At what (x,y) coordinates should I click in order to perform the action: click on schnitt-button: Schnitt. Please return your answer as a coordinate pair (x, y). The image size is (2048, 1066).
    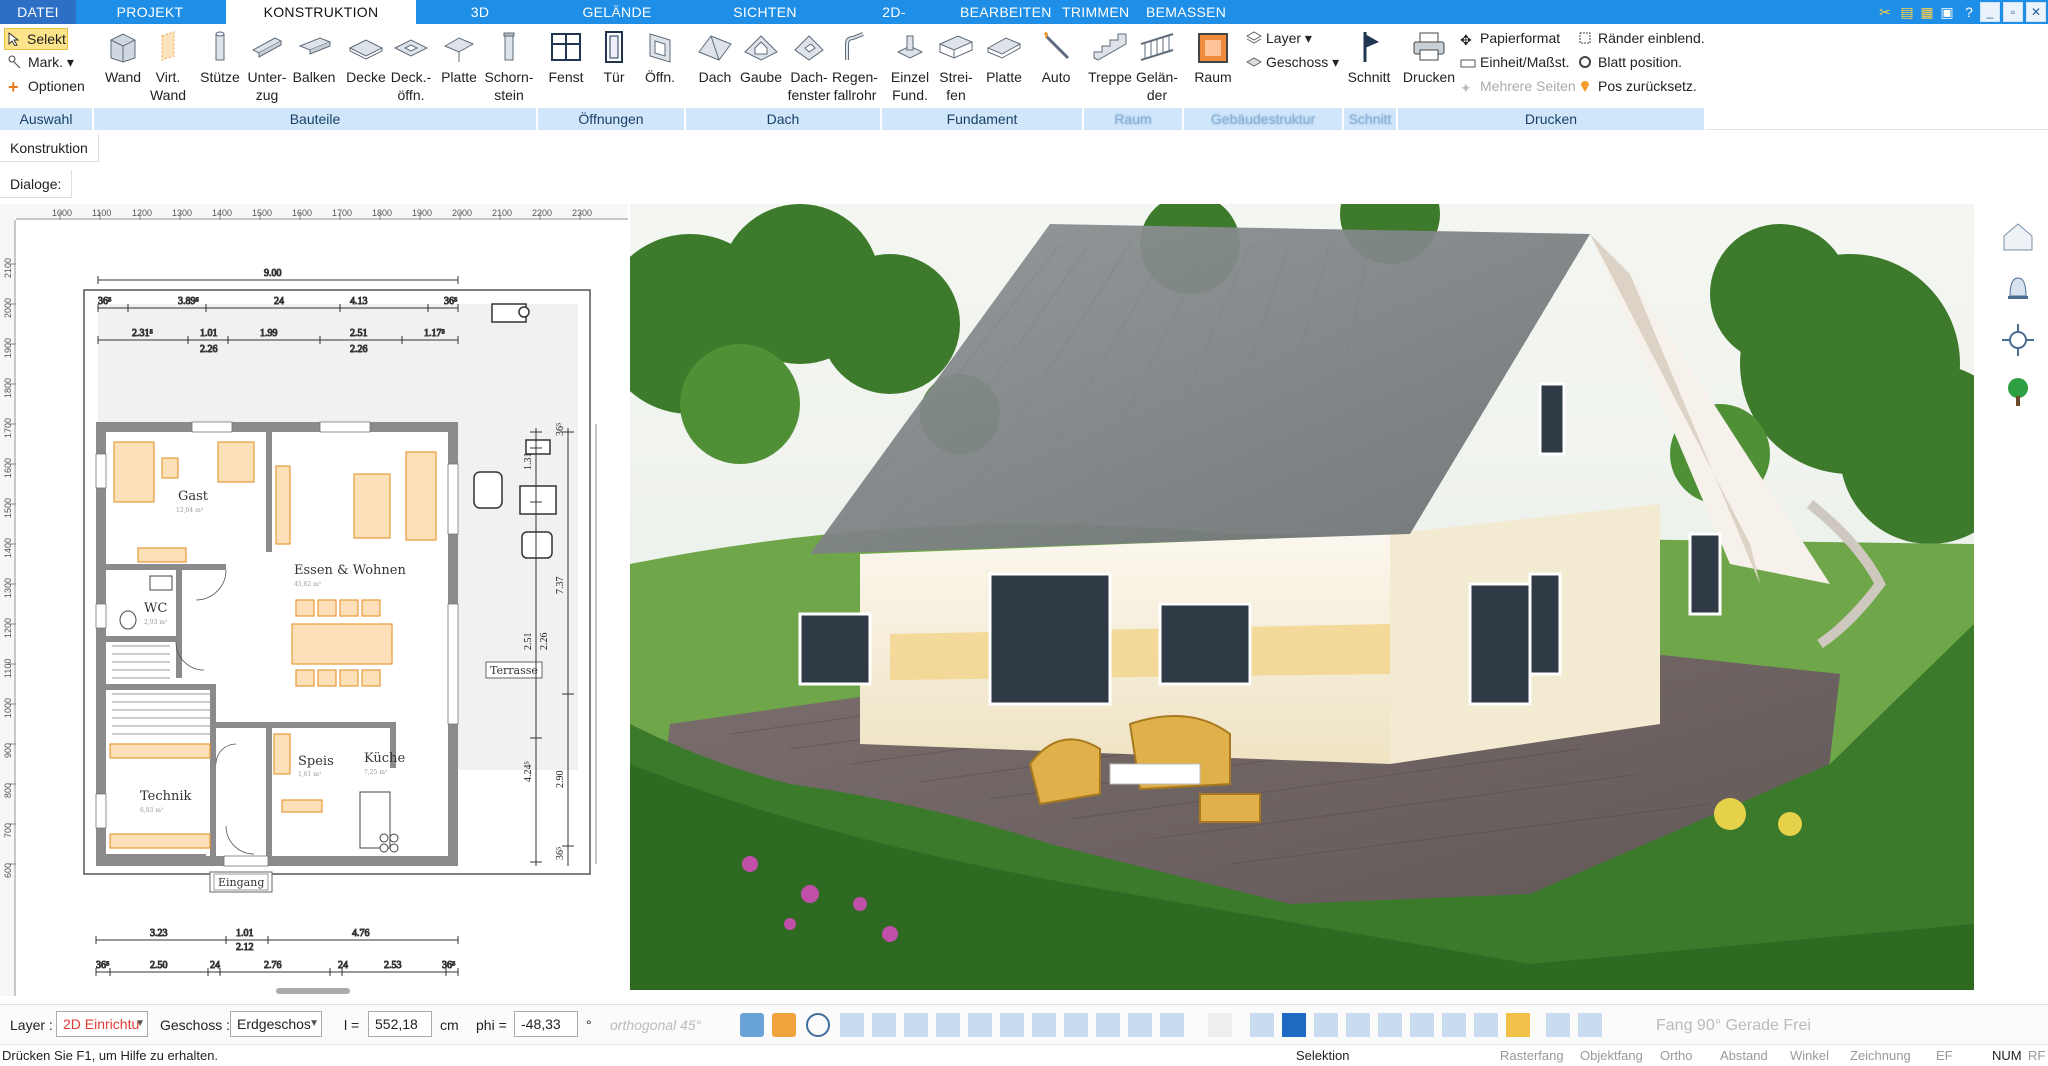
    Looking at the image, I should click on (1369, 57).